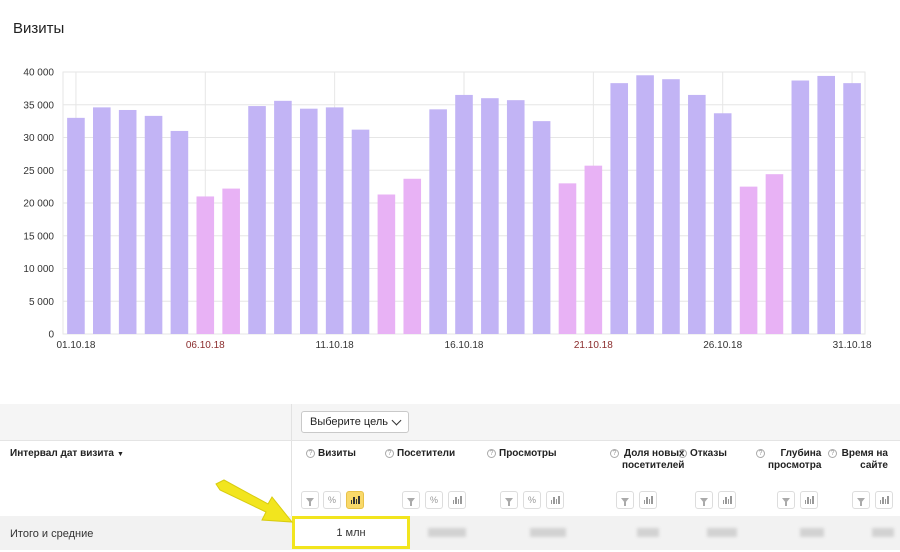 This screenshot has height=552, width=900. What do you see at coordinates (120, 454) in the screenshot?
I see `sort-desc-icon: ▼` at bounding box center [120, 454].